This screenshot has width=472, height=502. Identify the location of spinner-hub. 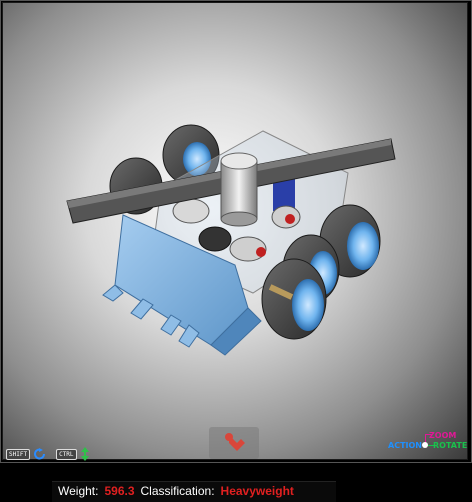
(239, 190).